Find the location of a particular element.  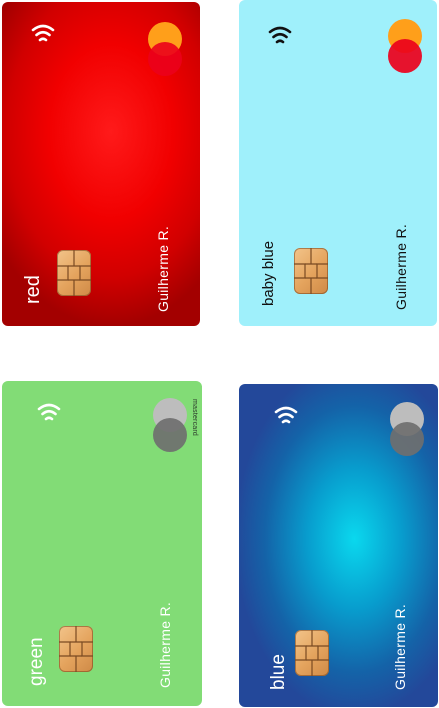

mastercard-wordmark: mastercard is located at coordinates (194, 418).